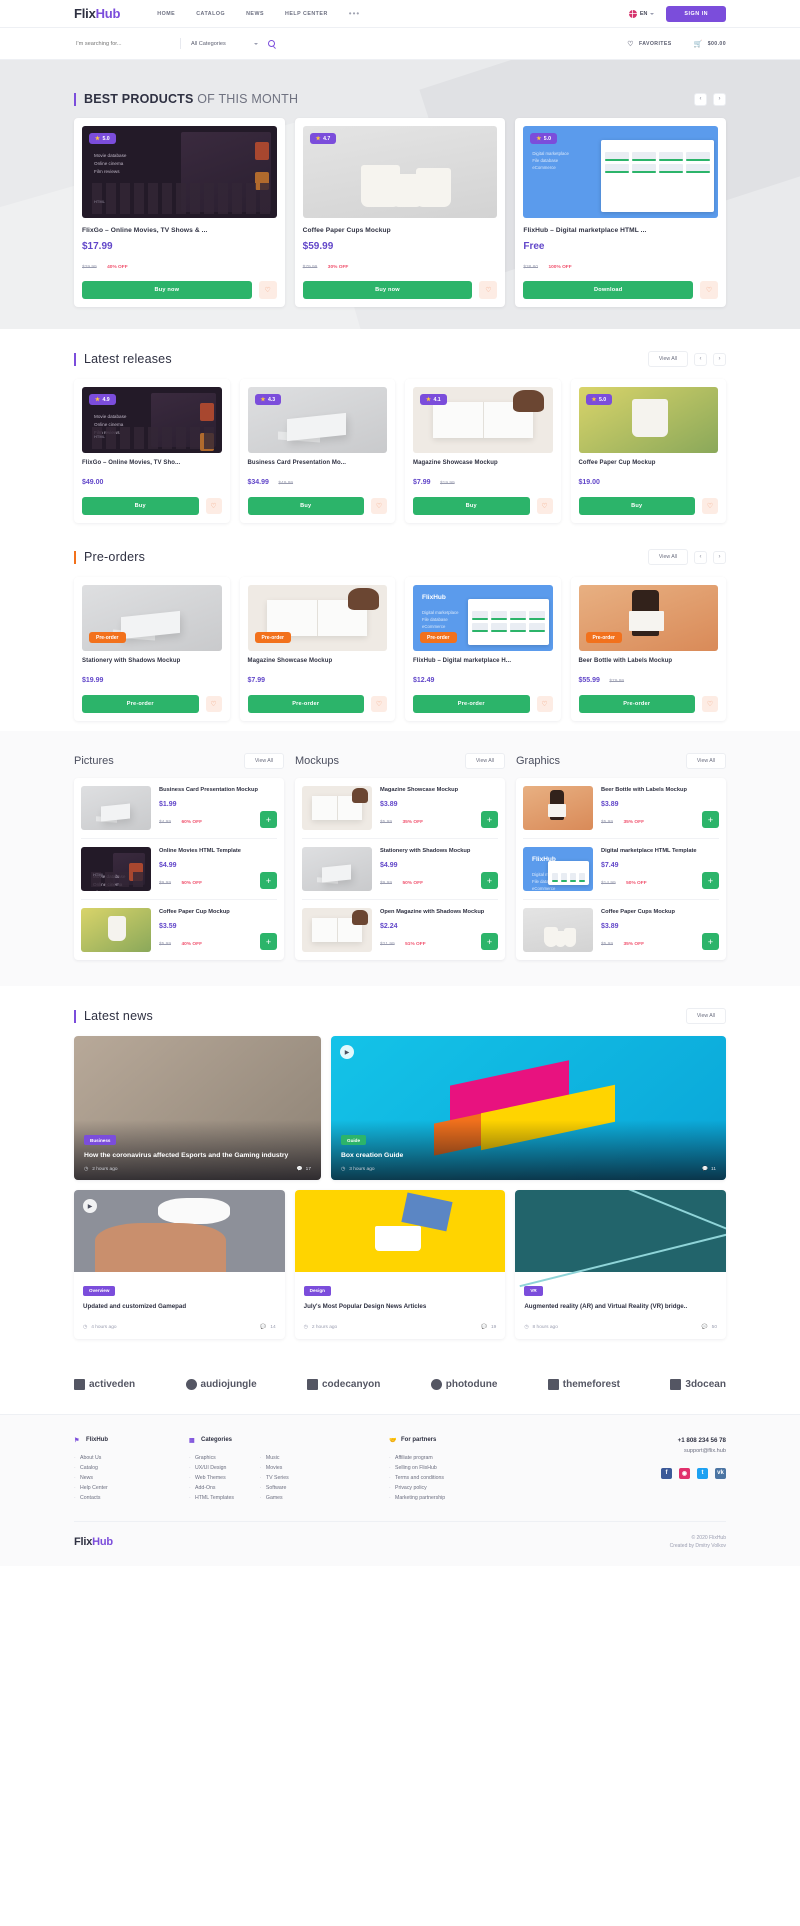 The image size is (800, 1926). I want to click on footer-link: Selling on FlixHub, so click(417, 1468).